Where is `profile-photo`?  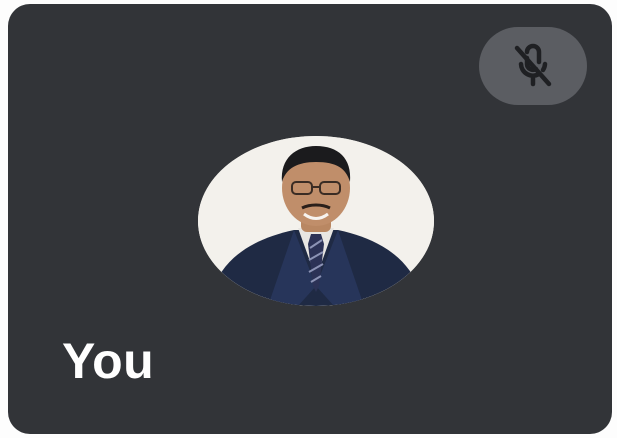 profile-photo is located at coordinates (316, 221).